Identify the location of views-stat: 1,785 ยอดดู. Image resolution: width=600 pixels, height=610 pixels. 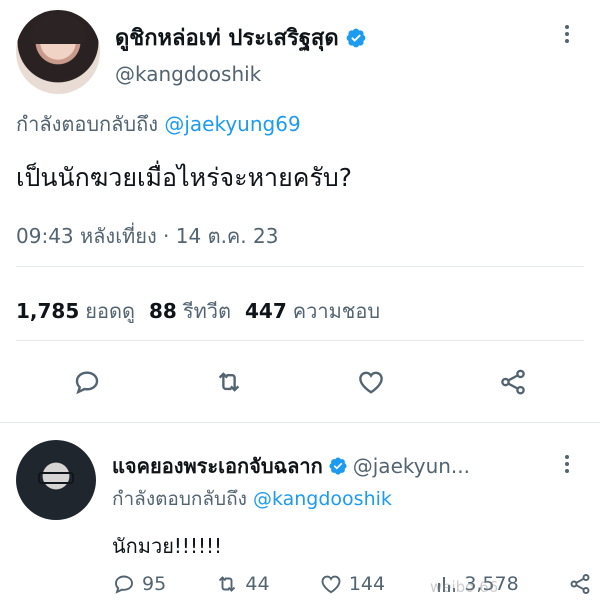
(75, 311).